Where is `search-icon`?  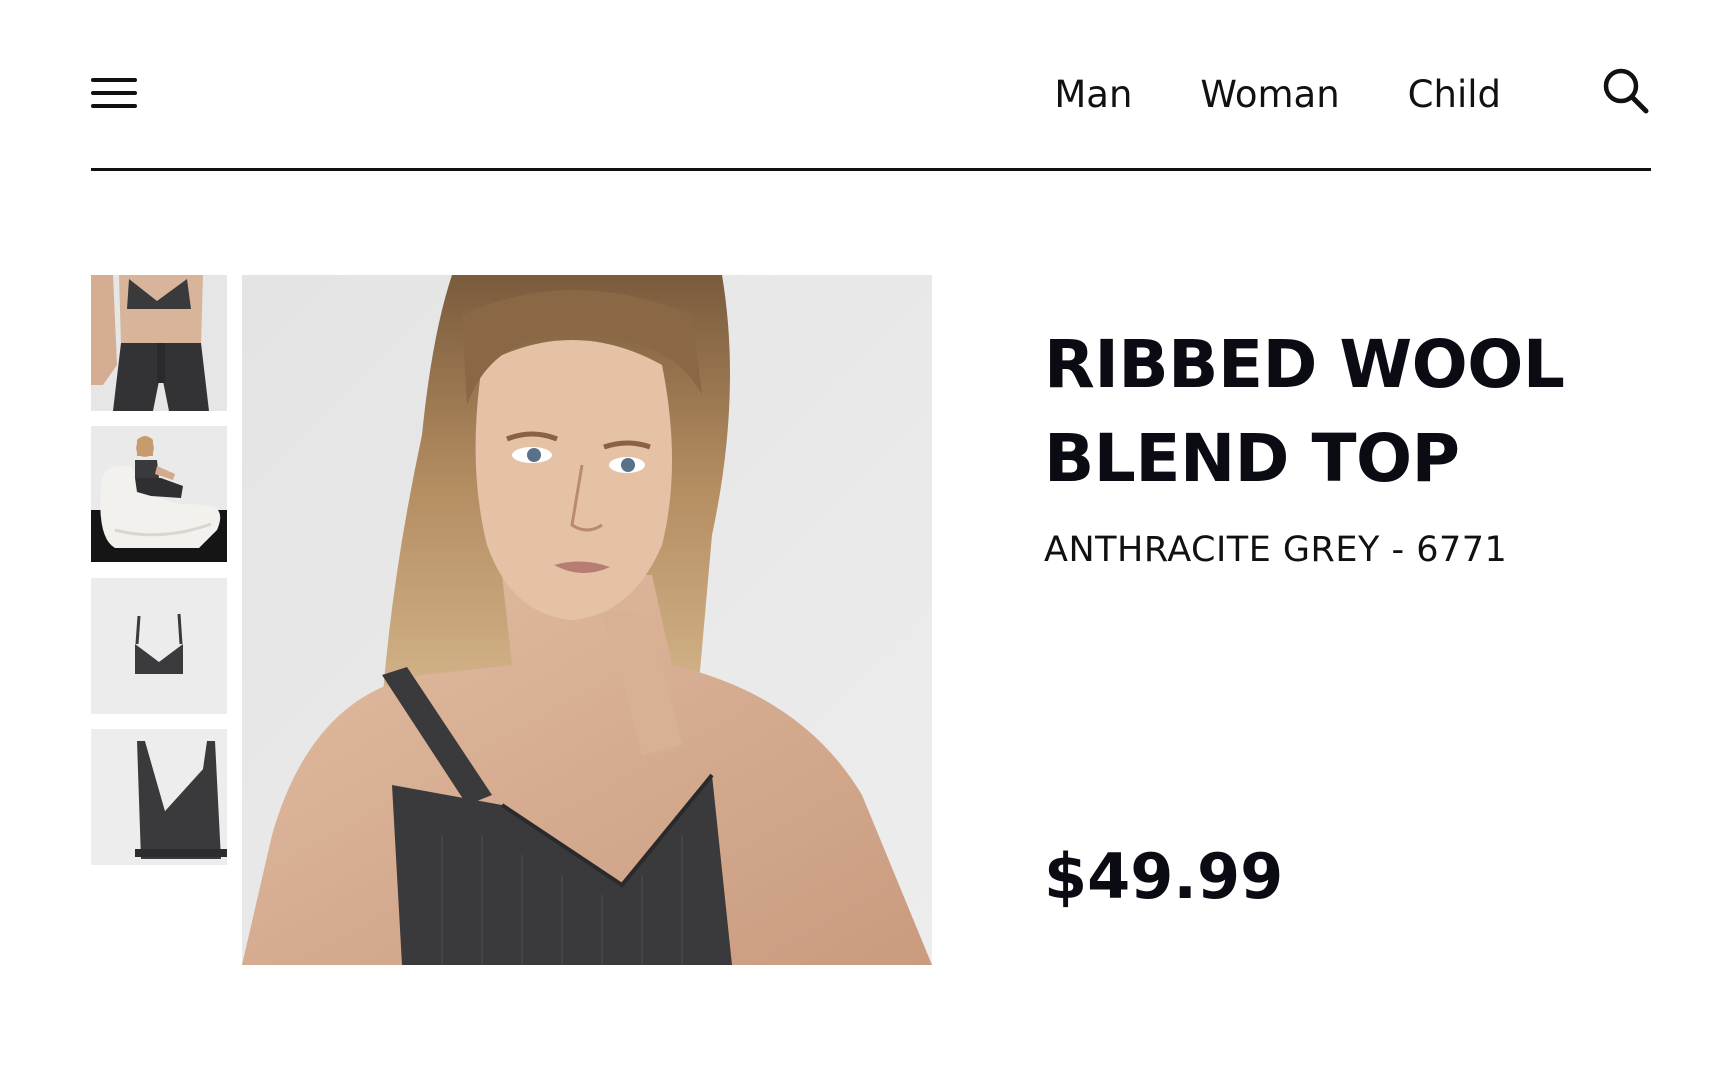 search-icon is located at coordinates (1626, 91).